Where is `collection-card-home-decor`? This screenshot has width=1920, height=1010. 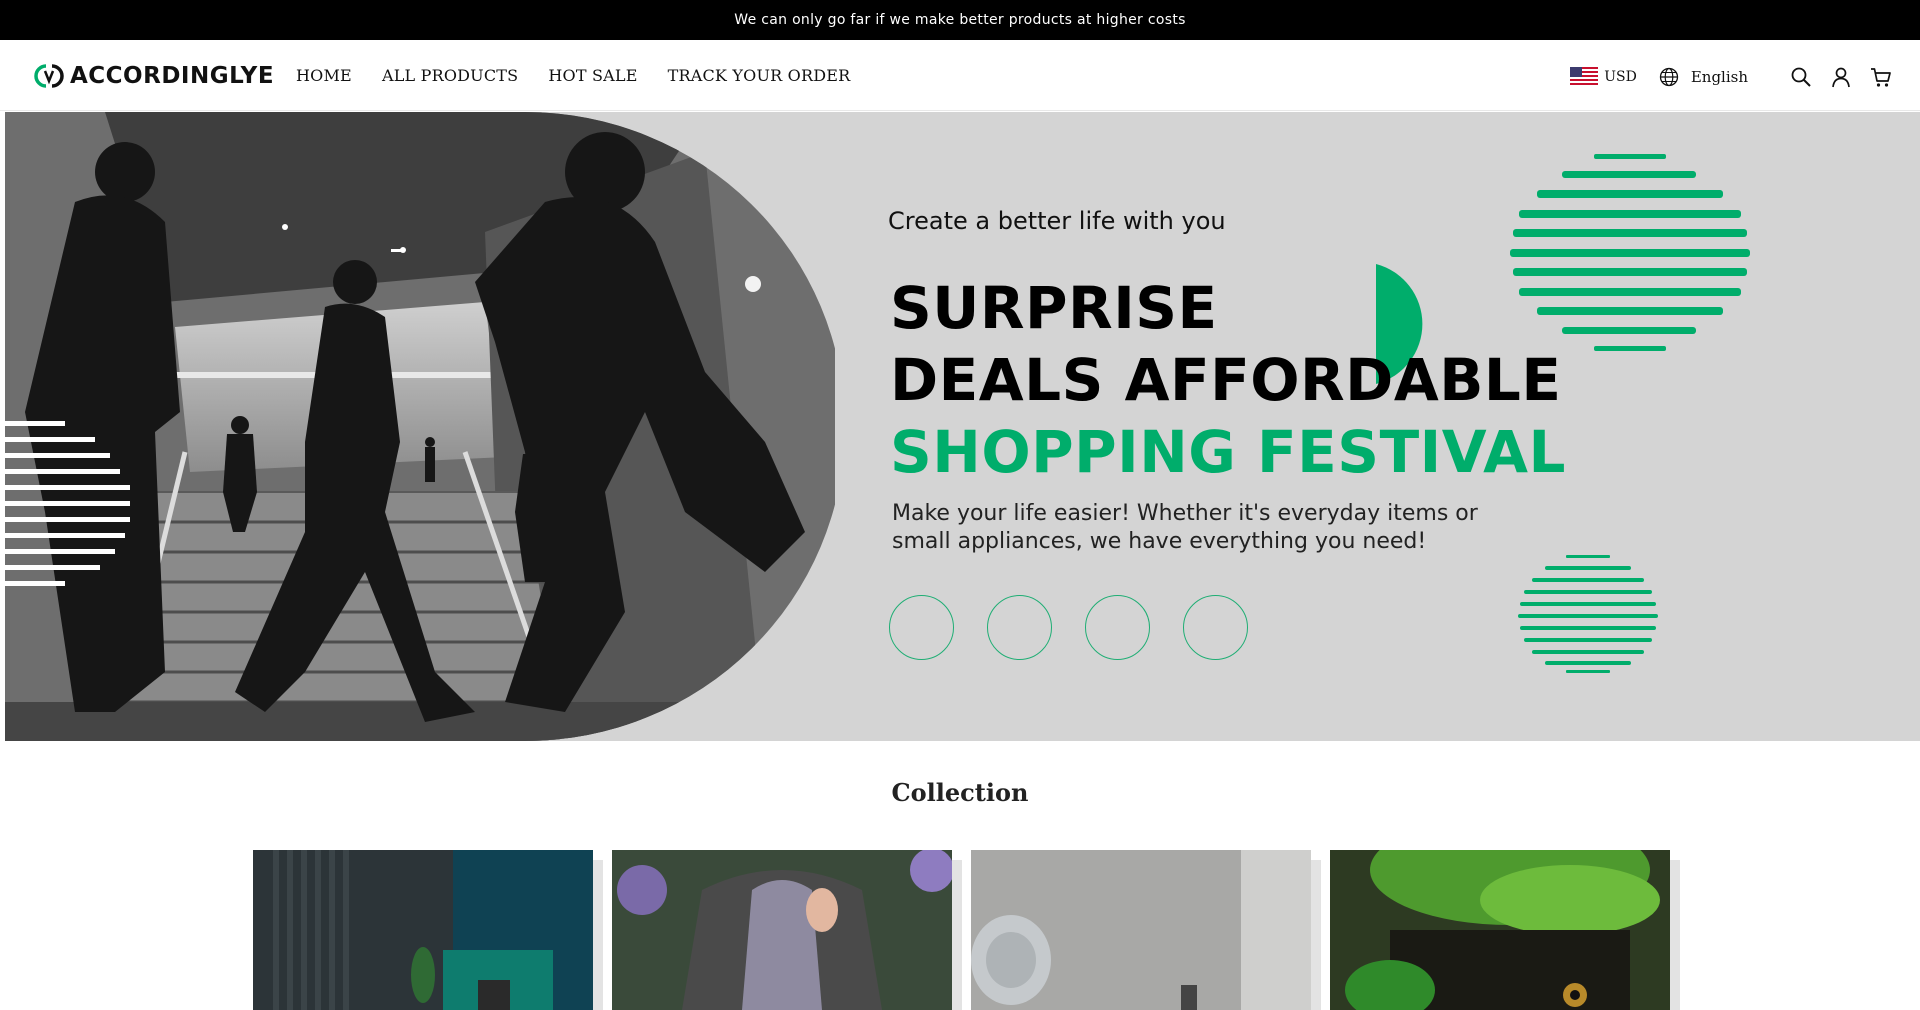
collection-card-home-decor is located at coordinates (428, 930).